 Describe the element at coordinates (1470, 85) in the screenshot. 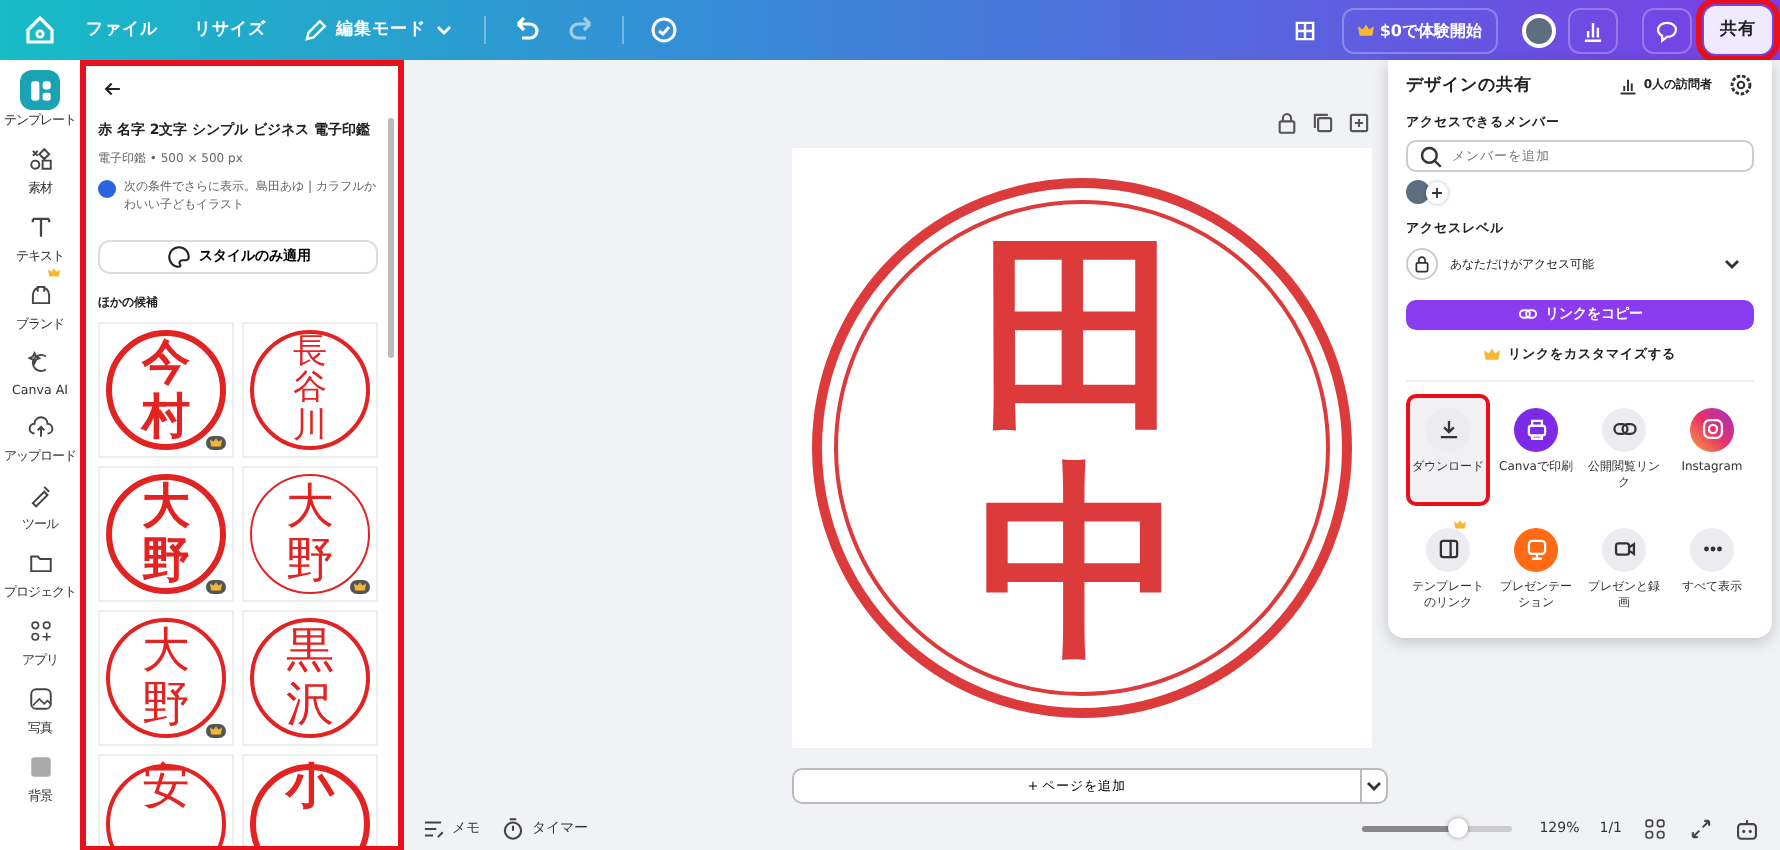

I see `popup-title: デザインの共有` at that location.